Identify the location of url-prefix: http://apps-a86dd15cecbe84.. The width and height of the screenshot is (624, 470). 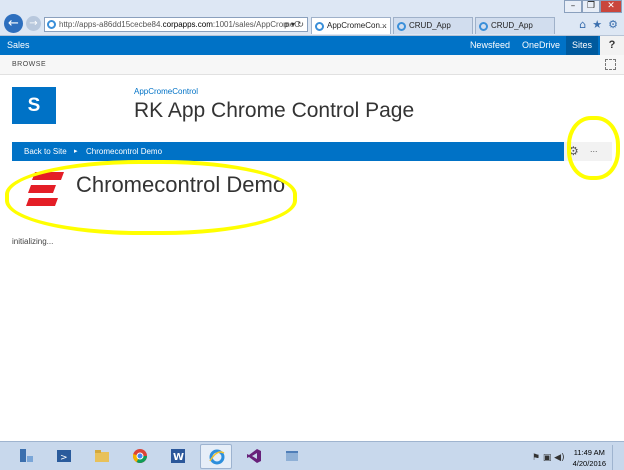
(111, 24).